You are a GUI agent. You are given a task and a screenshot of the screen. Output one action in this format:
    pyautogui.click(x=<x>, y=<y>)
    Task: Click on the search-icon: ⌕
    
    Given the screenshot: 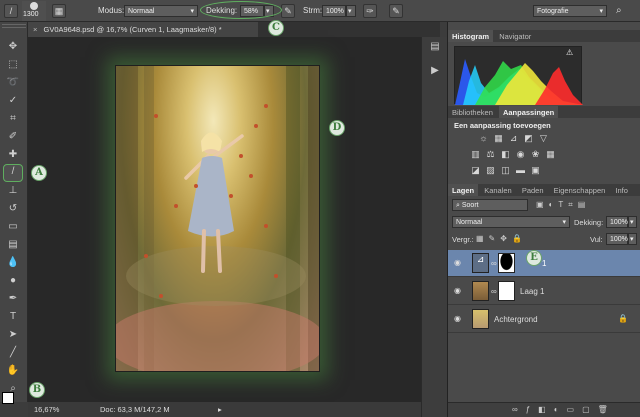 What is the action you would take?
    pyautogui.click(x=622, y=11)
    